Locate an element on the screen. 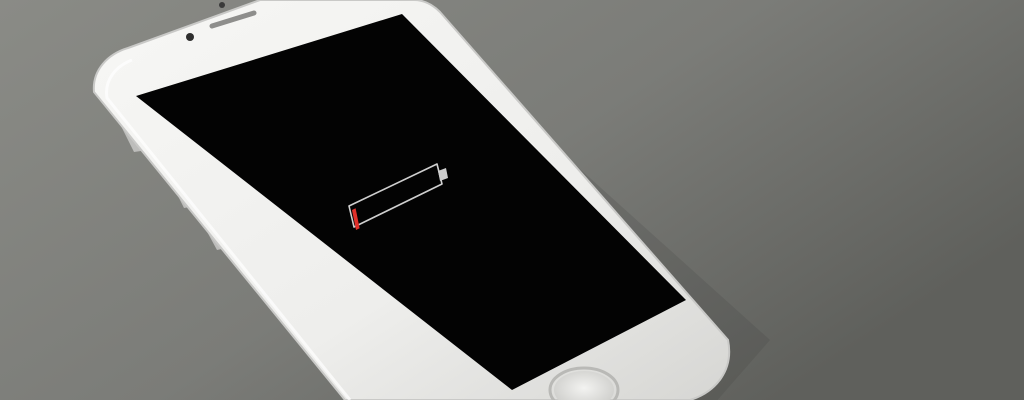  sensor-dot is located at coordinates (222, 5).